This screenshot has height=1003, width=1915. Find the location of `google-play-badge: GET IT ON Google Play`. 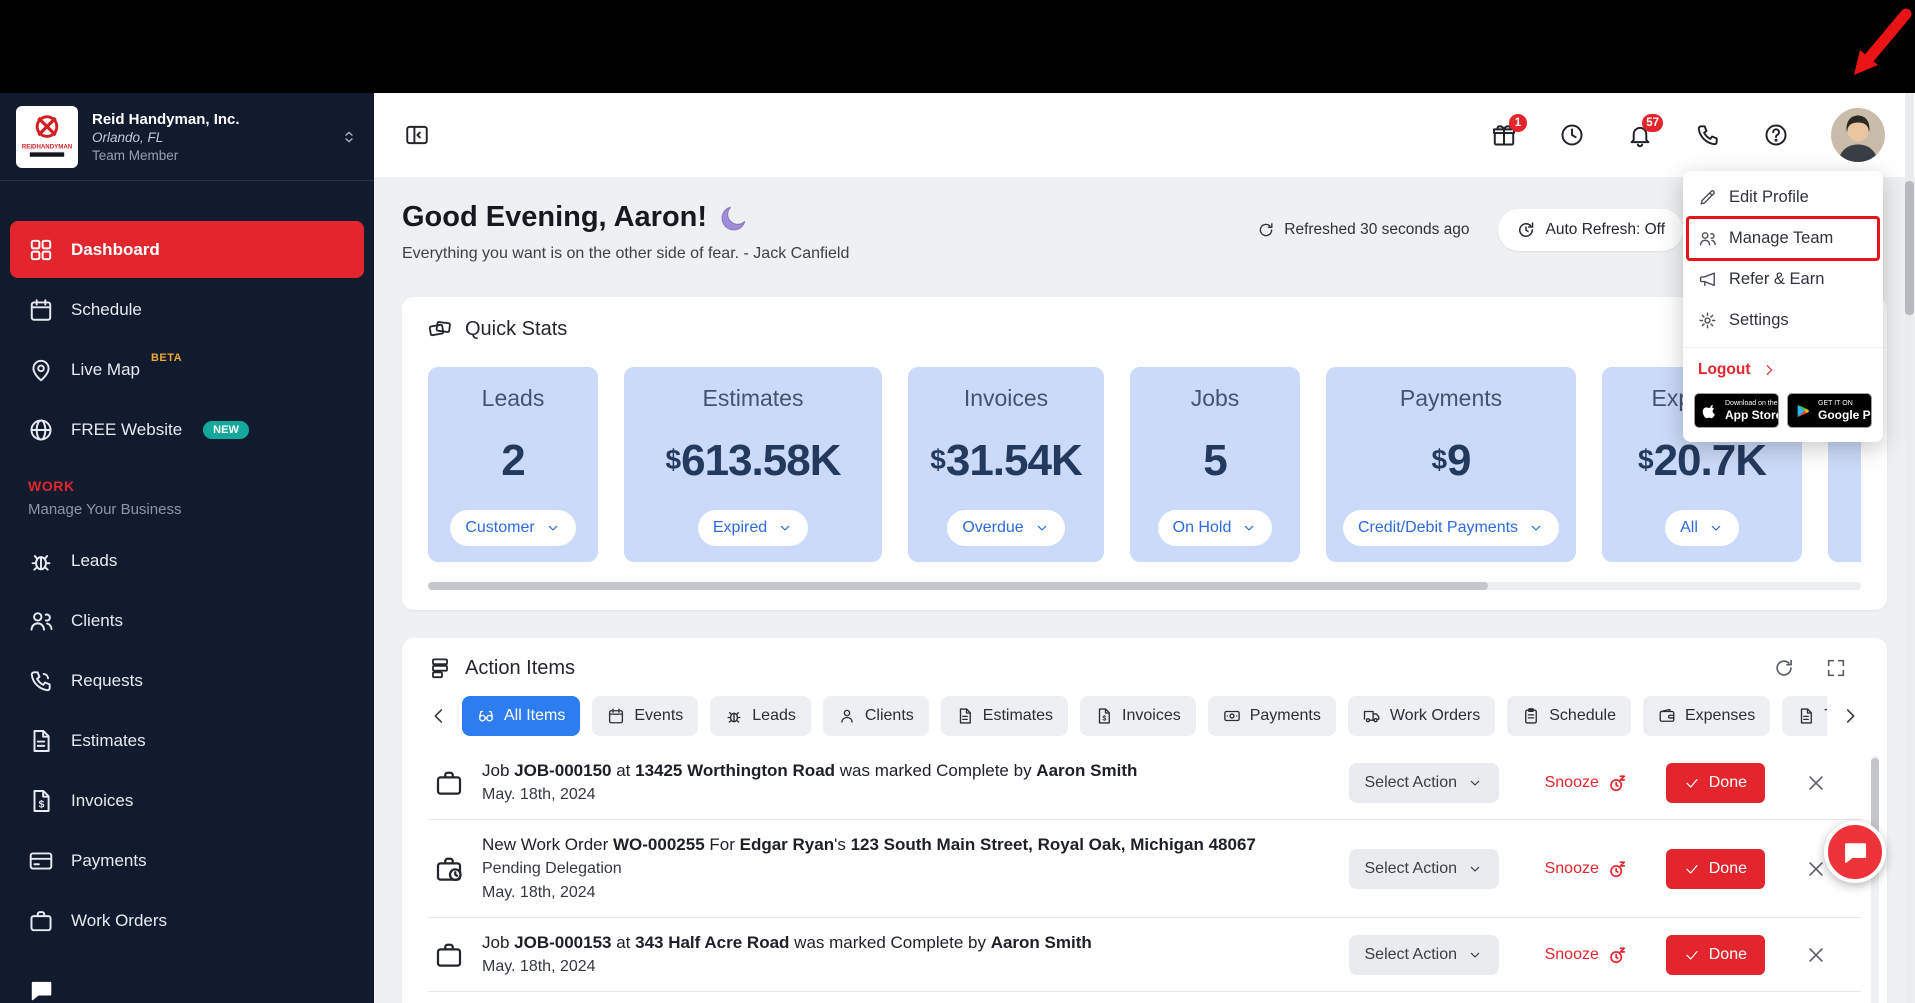

google-play-badge: GET IT ON Google Play is located at coordinates (1829, 410).